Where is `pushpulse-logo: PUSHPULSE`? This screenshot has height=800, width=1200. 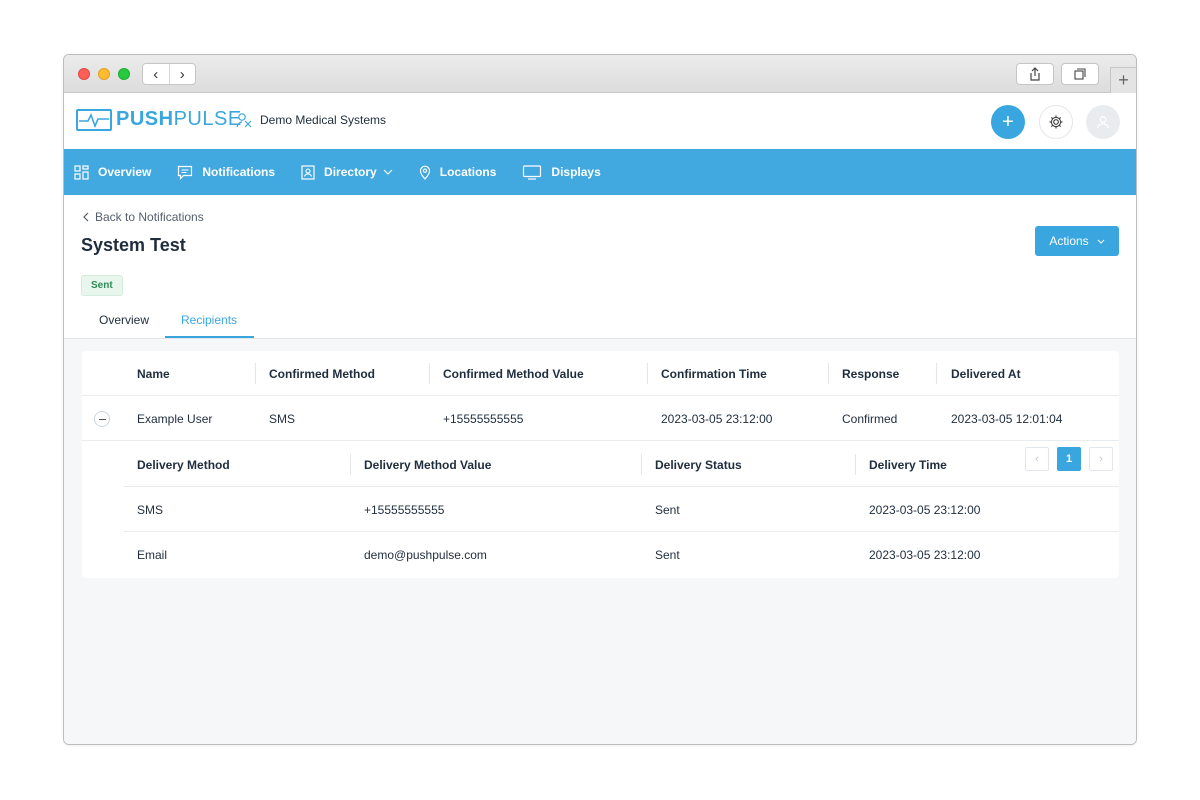
pushpulse-logo: PUSHPULSE is located at coordinates (159, 119).